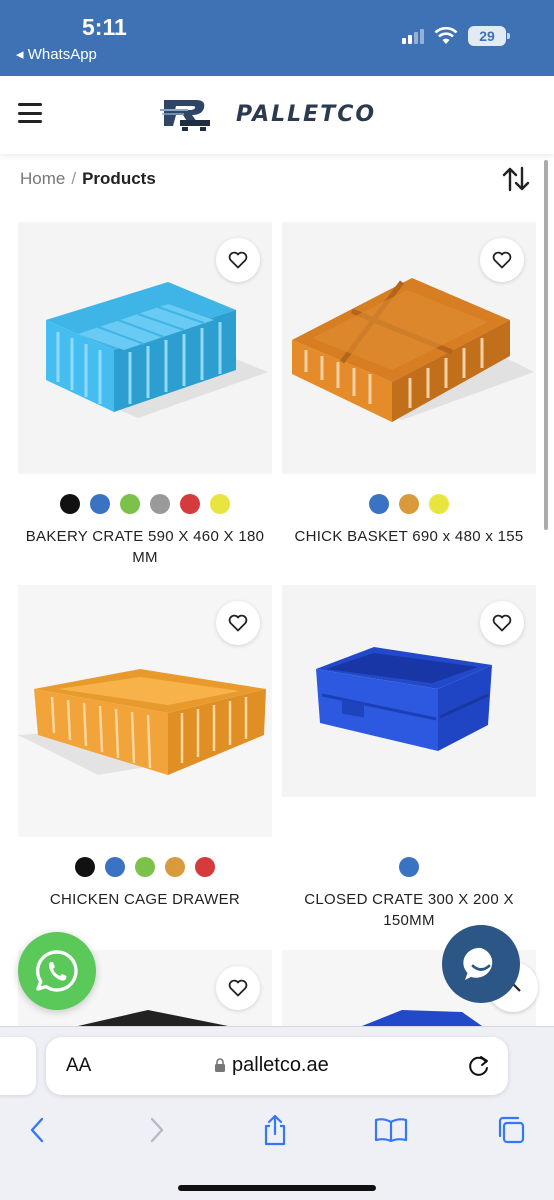  I want to click on status-time: 5:11, so click(104, 27).